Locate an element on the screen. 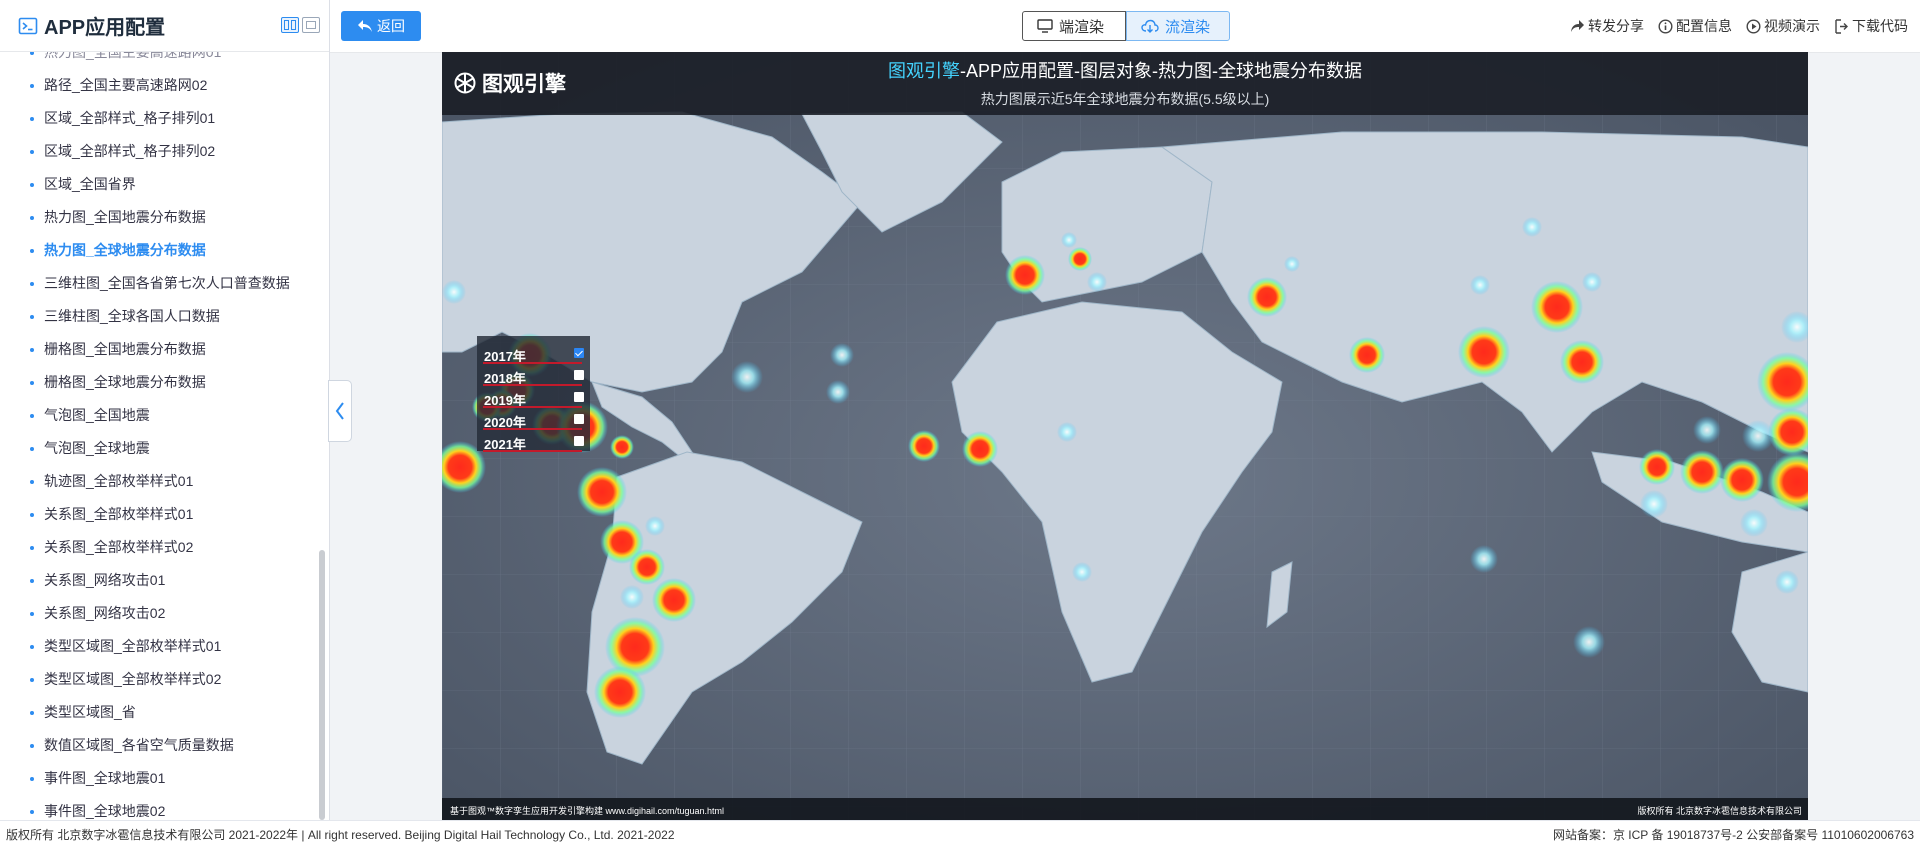 This screenshot has width=1920, height=845. stream-render-label: 流渲染 is located at coordinates (1188, 27).